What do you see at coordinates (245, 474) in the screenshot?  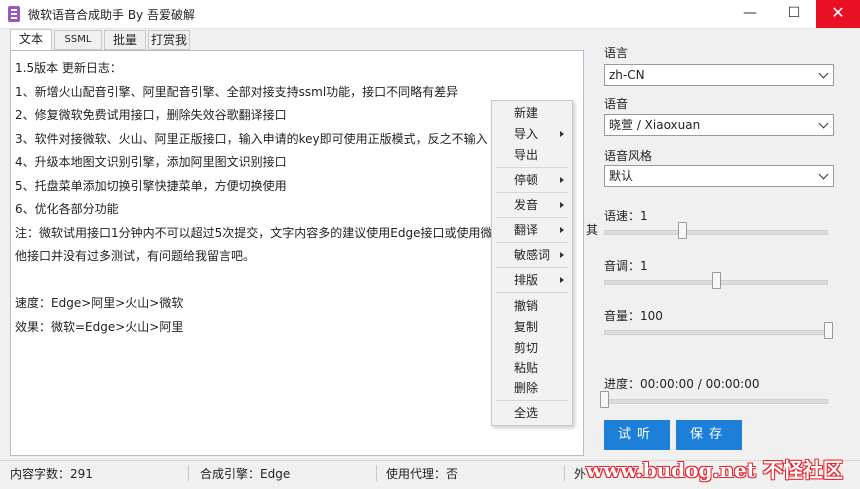 I see `engine-status: 合成引擎：Edge` at bounding box center [245, 474].